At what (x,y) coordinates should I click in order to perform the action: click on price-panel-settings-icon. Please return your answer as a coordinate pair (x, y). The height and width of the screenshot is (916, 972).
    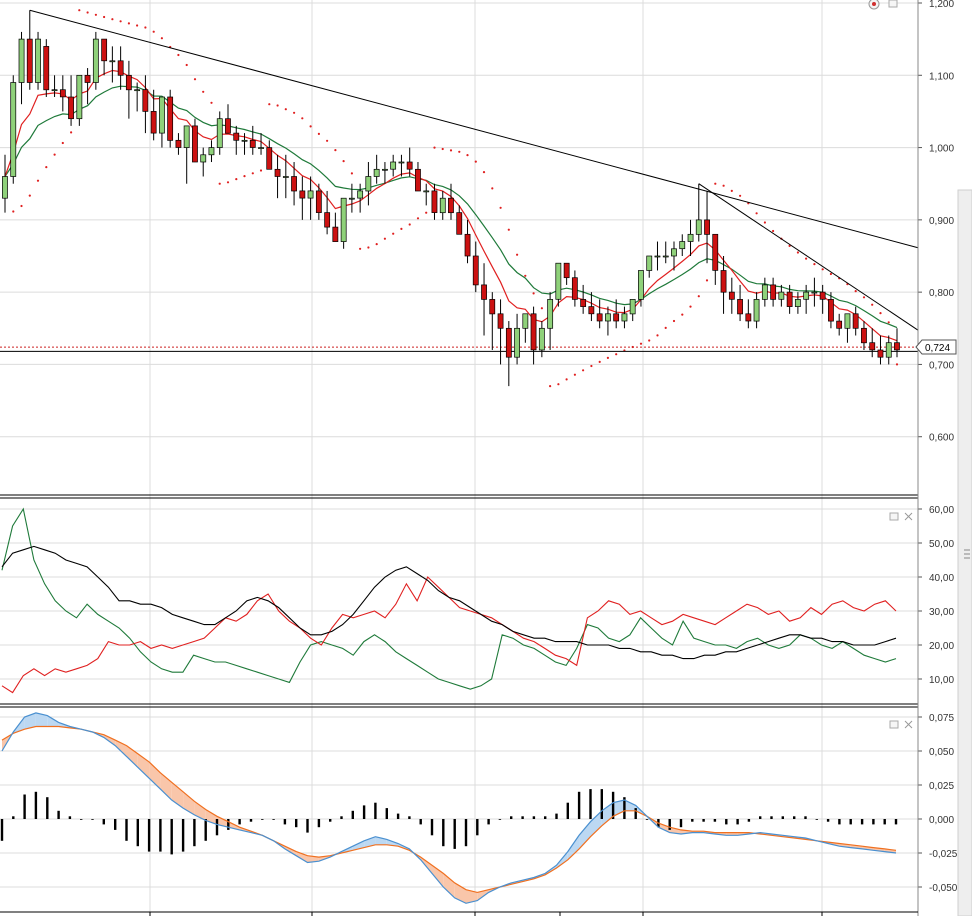
    Looking at the image, I should click on (874, 5).